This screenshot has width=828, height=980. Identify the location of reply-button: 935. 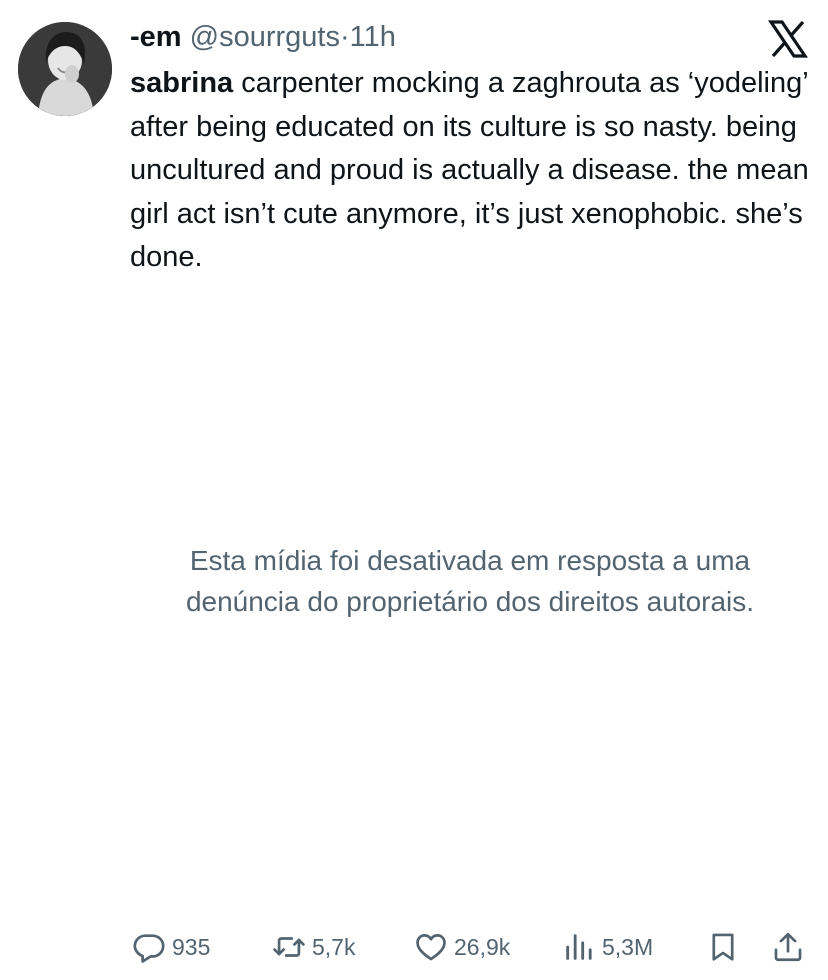
(171, 947).